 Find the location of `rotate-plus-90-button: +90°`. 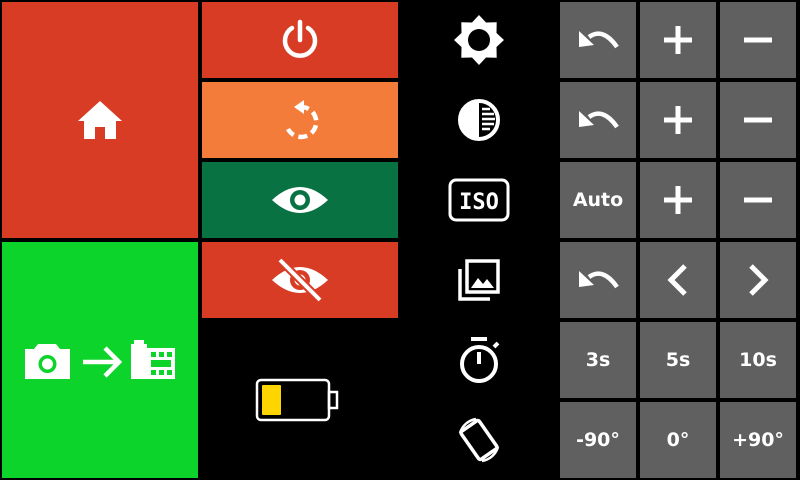

rotate-plus-90-button: +90° is located at coordinates (758, 440).